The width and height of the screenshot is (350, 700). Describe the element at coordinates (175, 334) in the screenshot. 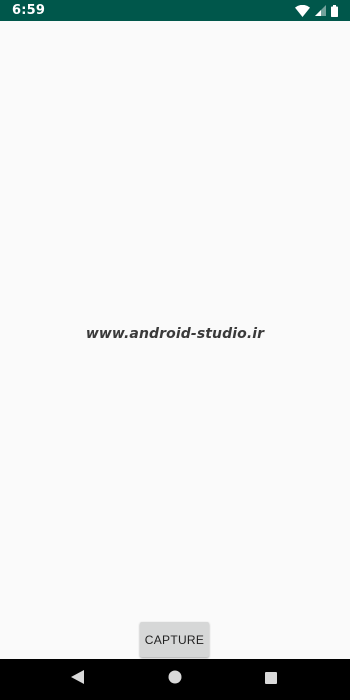

I see `watermark-text: www.android-studio.ir` at that location.